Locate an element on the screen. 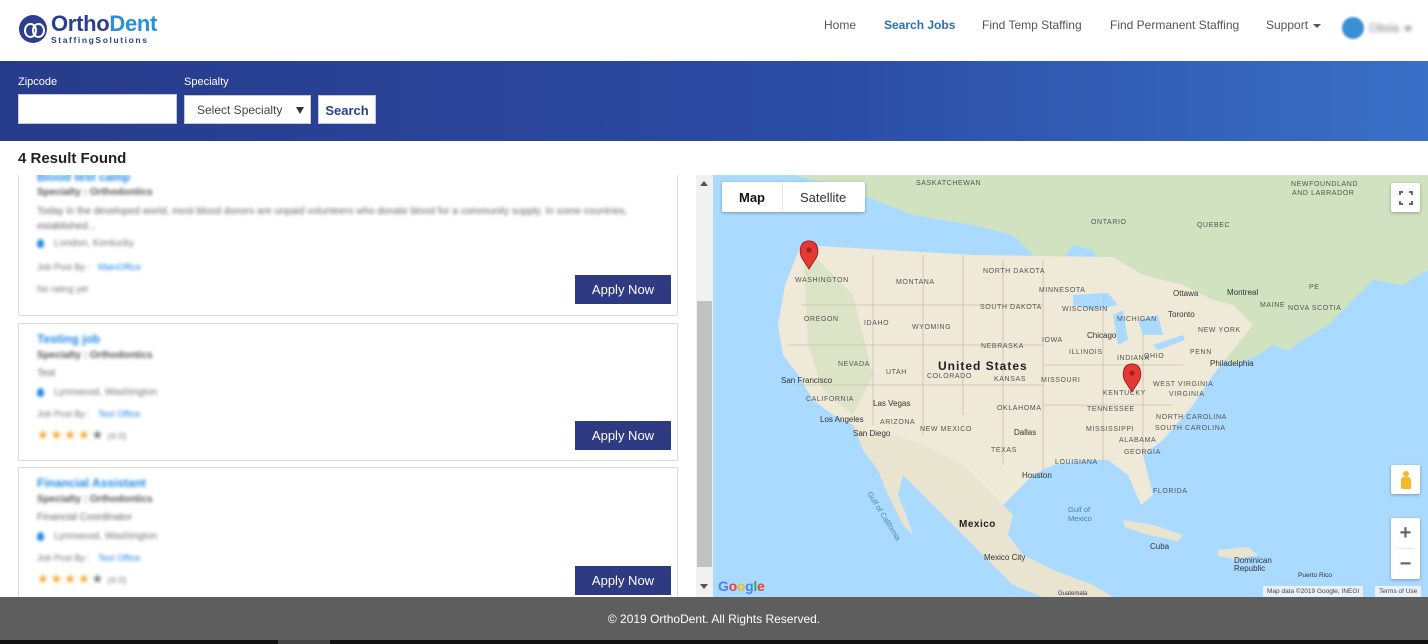 The height and width of the screenshot is (644, 1428). nav-find-temp-staffing: Find Temp Staffing is located at coordinates (1032, 25).